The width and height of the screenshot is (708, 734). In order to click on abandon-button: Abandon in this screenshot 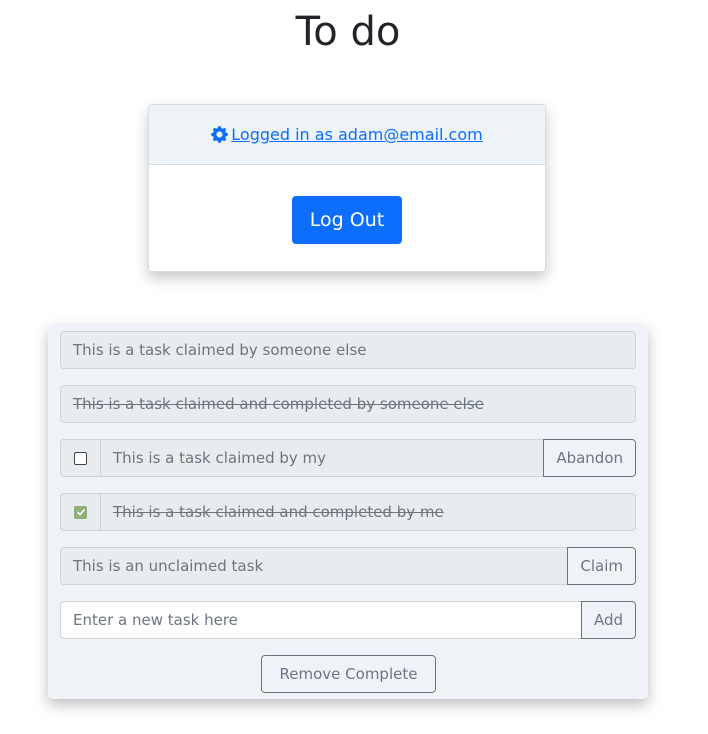, I will do `click(589, 458)`.